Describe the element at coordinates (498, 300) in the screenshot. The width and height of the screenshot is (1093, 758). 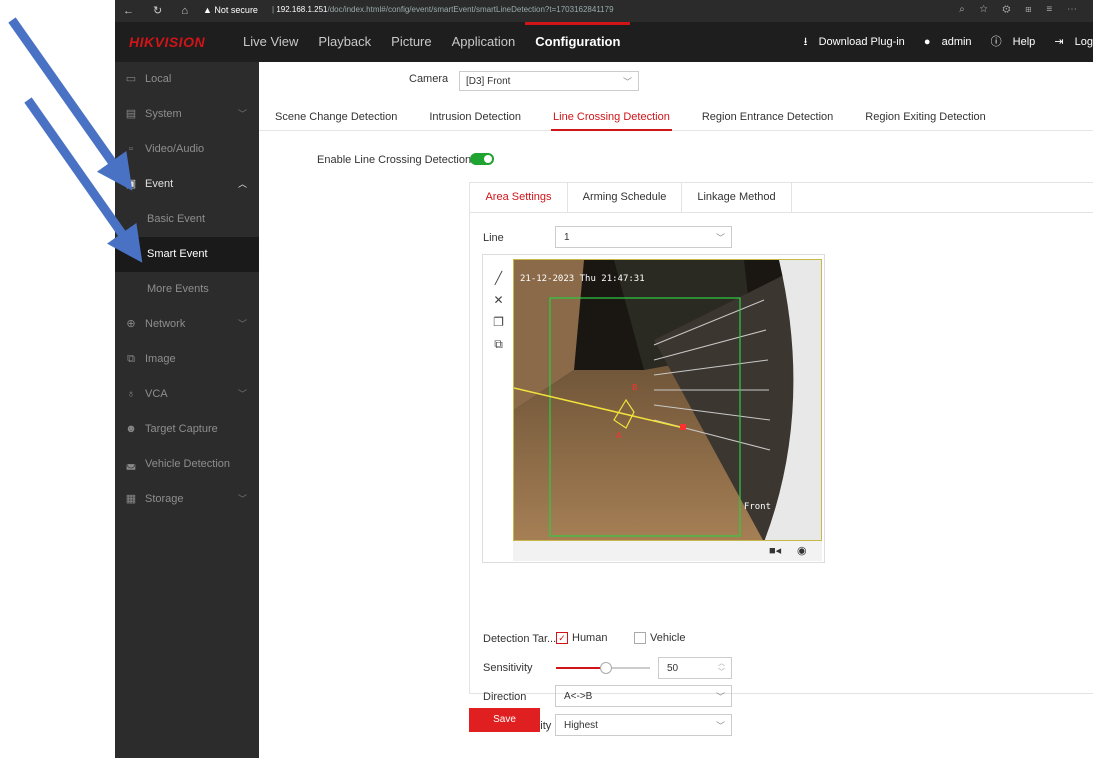
I see `clear-icon: ✕` at that location.